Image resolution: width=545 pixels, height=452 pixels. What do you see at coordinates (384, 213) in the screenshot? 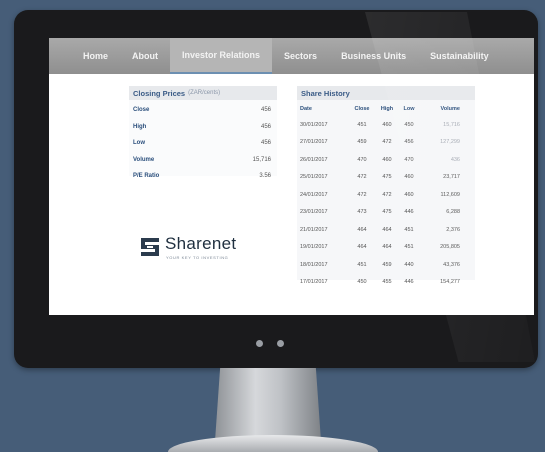
I see `table-row: 23/01/2017 473 475 446 6,288` at bounding box center [384, 213].